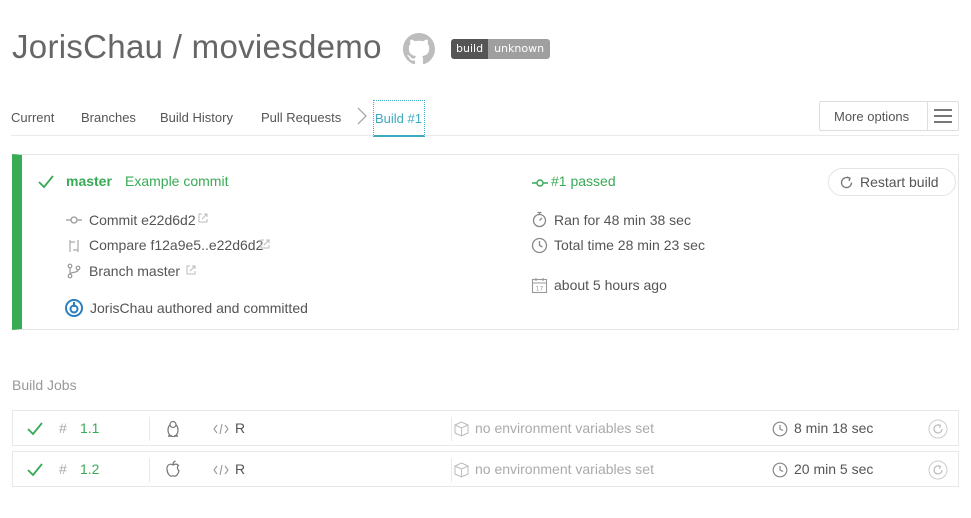 This screenshot has height=518, width=971. I want to click on commit-message: Example commit, so click(177, 181).